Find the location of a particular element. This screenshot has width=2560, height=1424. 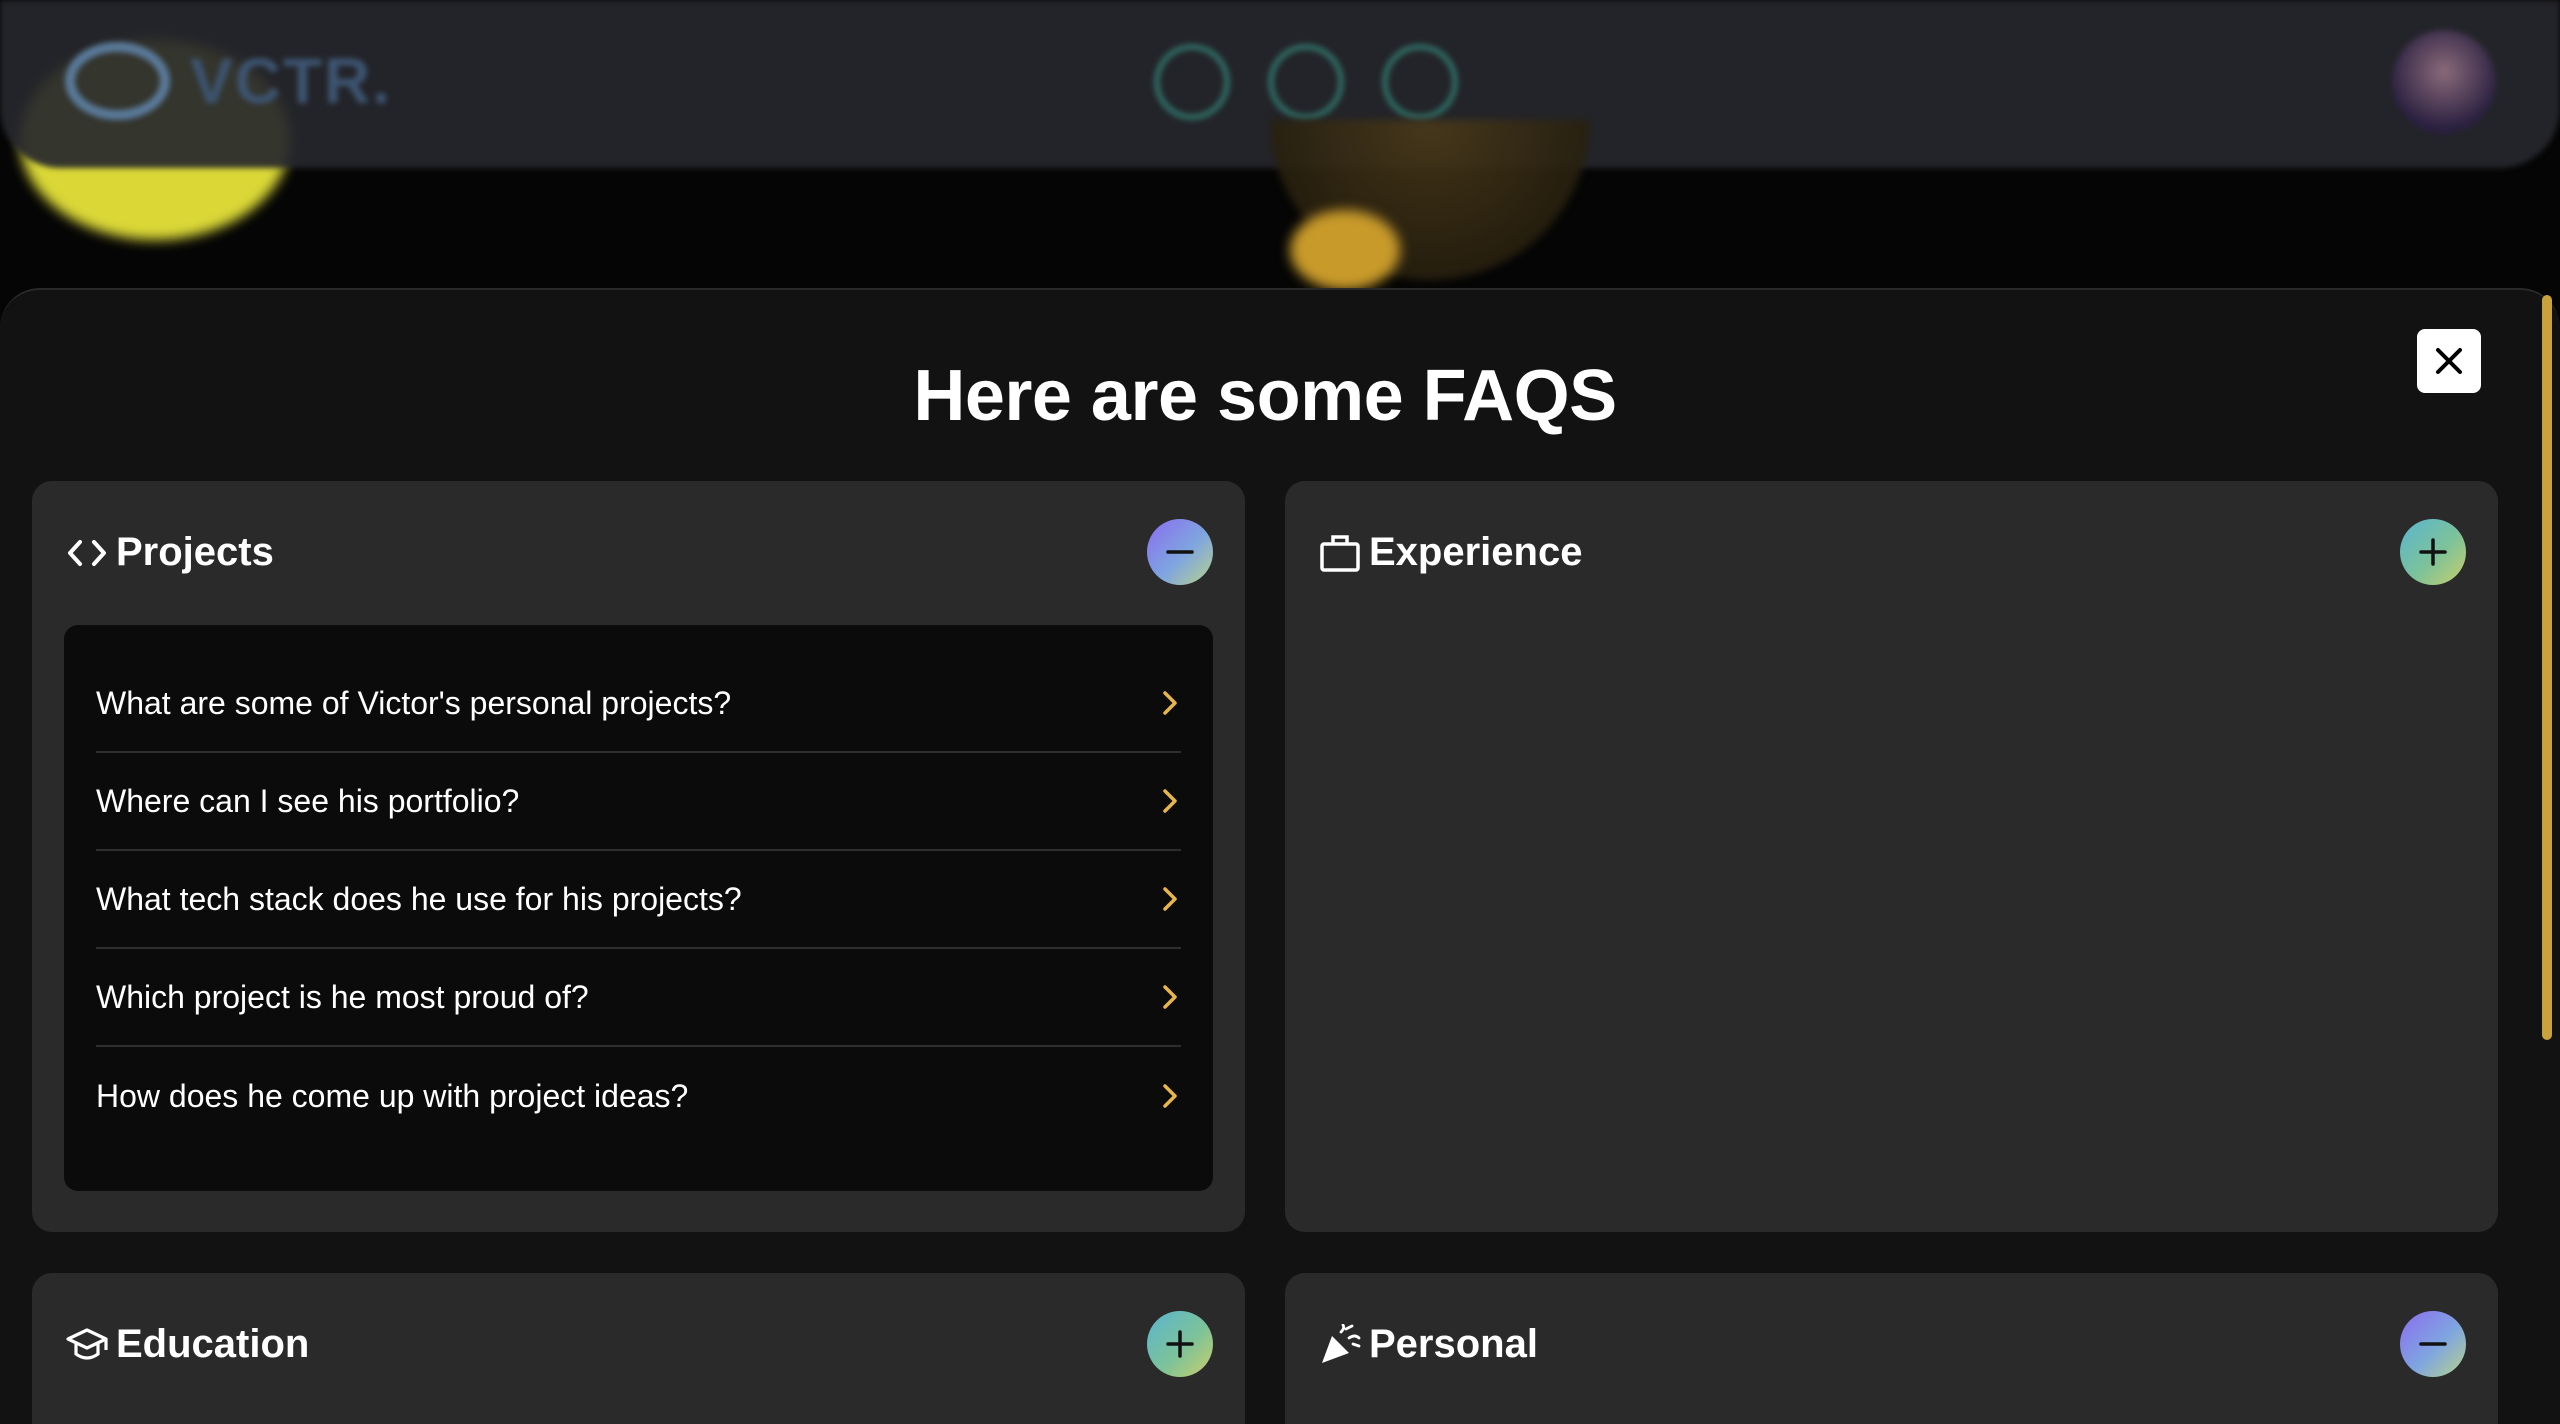

calendar-icon is located at coordinates (1420, 82).